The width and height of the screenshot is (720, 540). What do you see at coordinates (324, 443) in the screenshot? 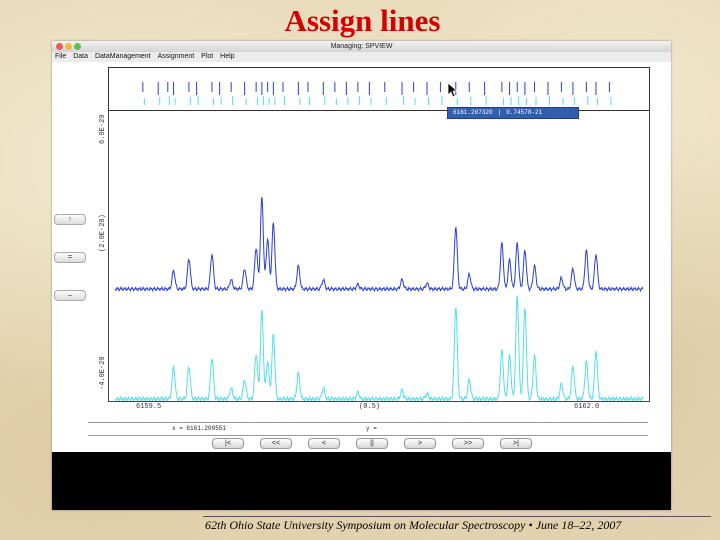
I see `back-button: <` at bounding box center [324, 443].